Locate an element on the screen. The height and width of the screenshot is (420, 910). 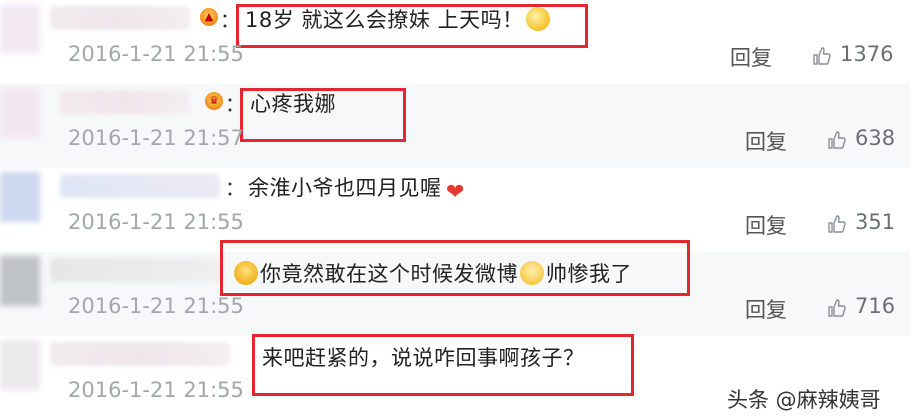
like-count: 351 is located at coordinates (875, 222).